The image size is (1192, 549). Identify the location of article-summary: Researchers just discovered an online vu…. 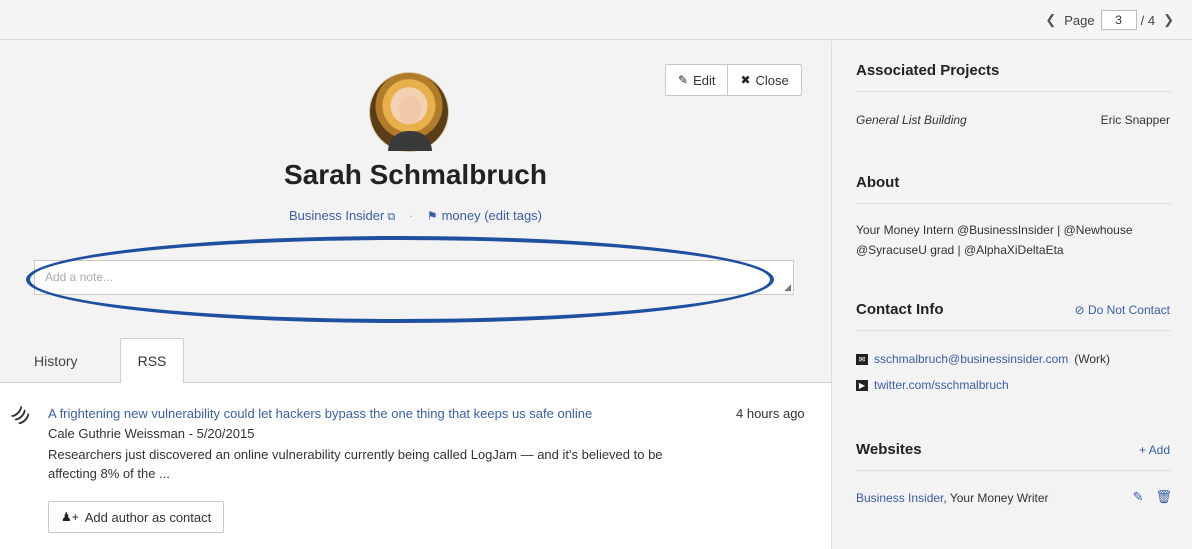
(355, 464).